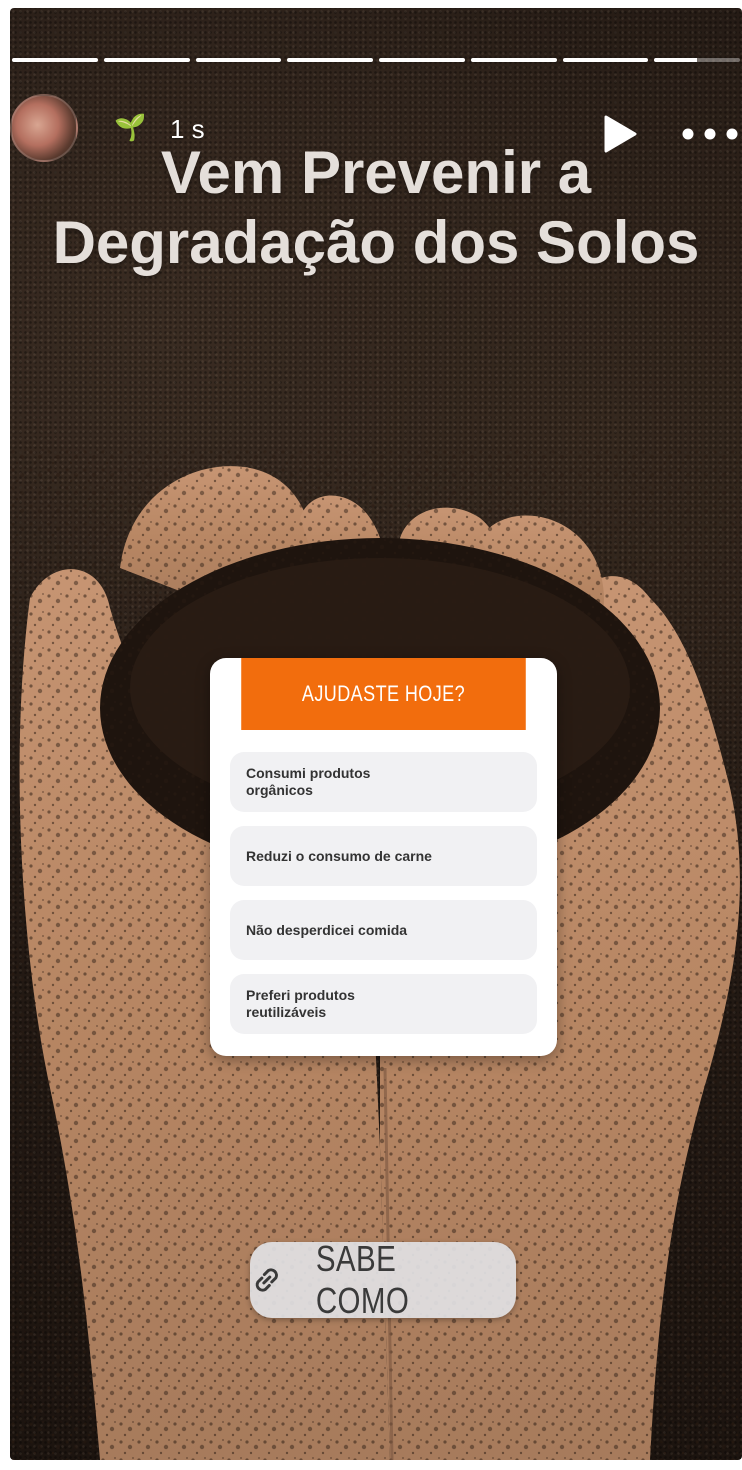 This screenshot has width=742, height=1470. What do you see at coordinates (339, 855) in the screenshot?
I see `poll-option-label: Reduzi o consumo de carne` at bounding box center [339, 855].